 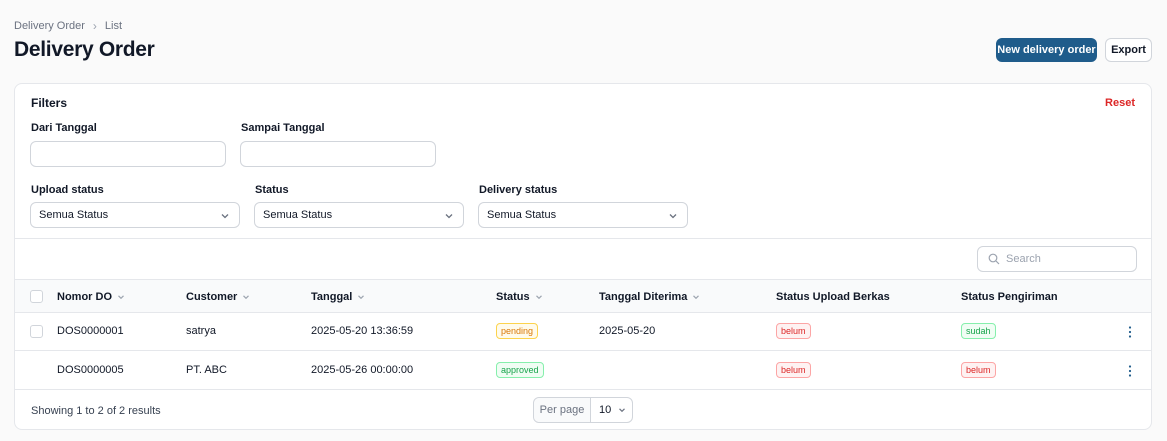 What do you see at coordinates (74, 215) in the screenshot?
I see `upload-status-value: Semua Status` at bounding box center [74, 215].